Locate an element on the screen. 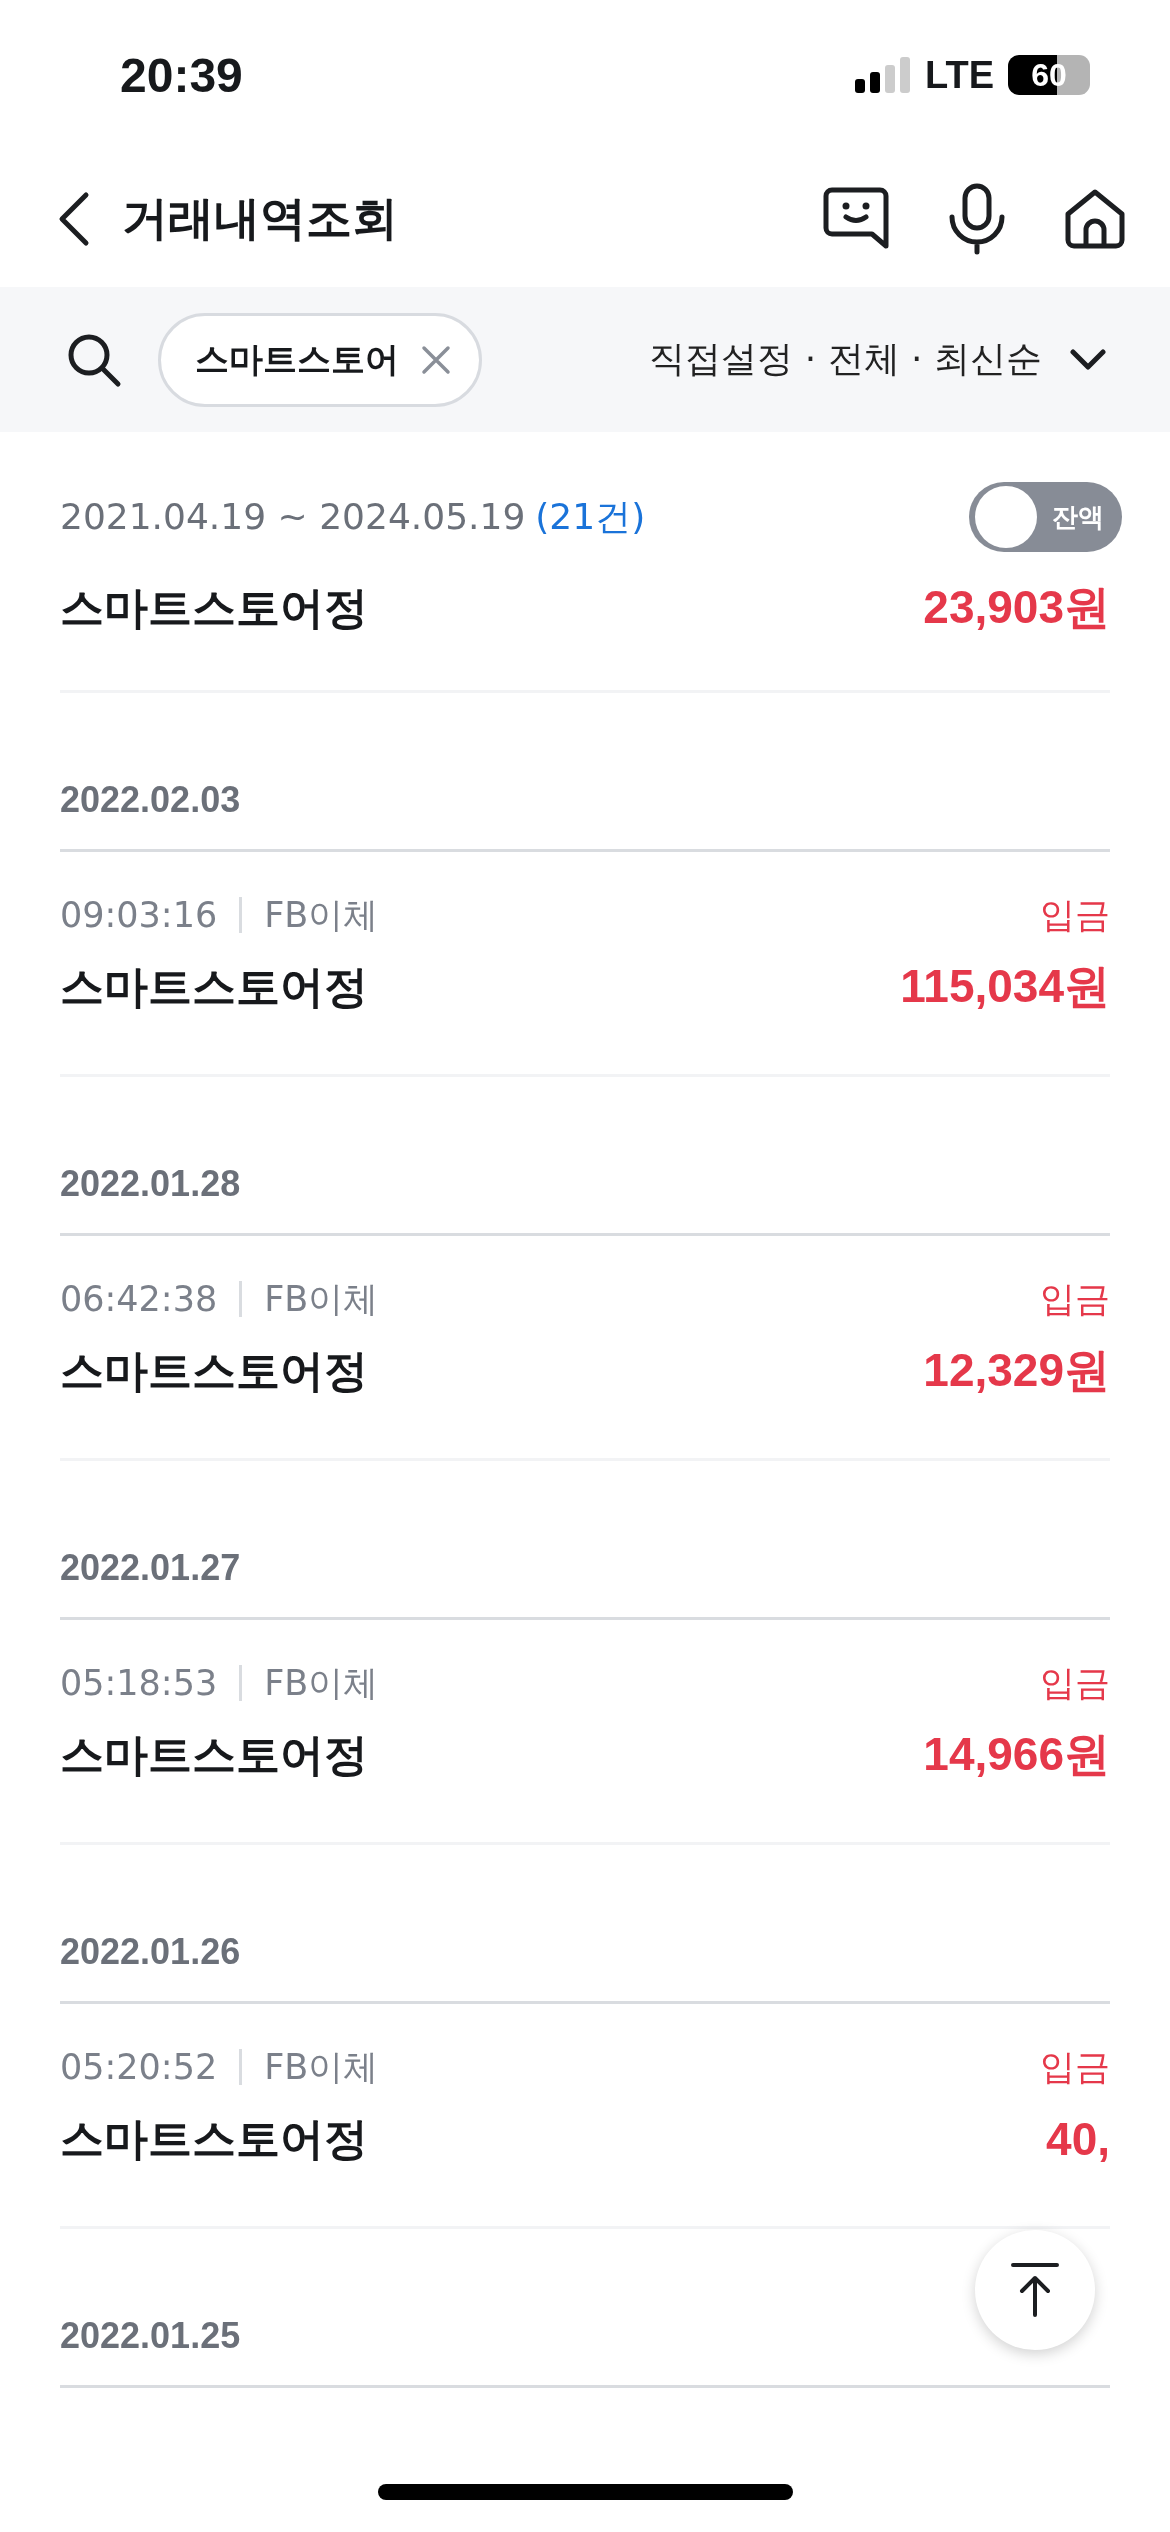 The image size is (1170, 2532). search-chip: 스마트스토어 is located at coordinates (320, 359).